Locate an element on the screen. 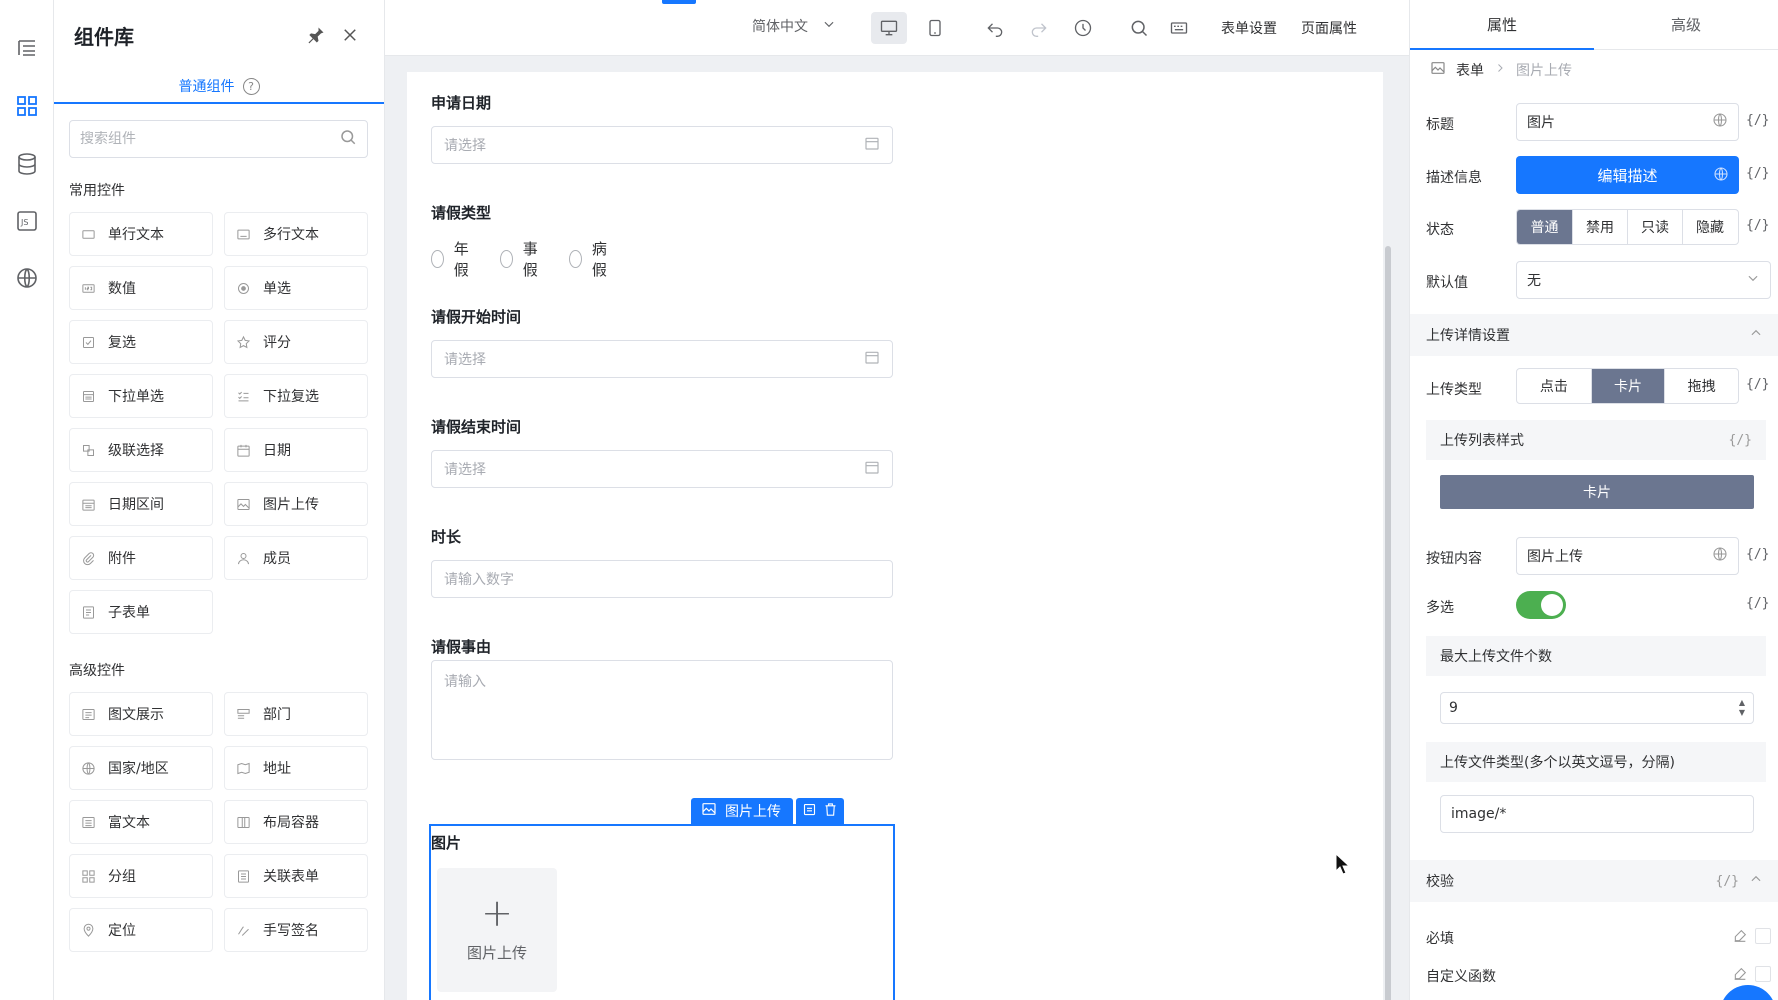 Image resolution: width=1778 pixels, height=1000 pixels. list-style-card-option: 卡片 is located at coordinates (1597, 492).